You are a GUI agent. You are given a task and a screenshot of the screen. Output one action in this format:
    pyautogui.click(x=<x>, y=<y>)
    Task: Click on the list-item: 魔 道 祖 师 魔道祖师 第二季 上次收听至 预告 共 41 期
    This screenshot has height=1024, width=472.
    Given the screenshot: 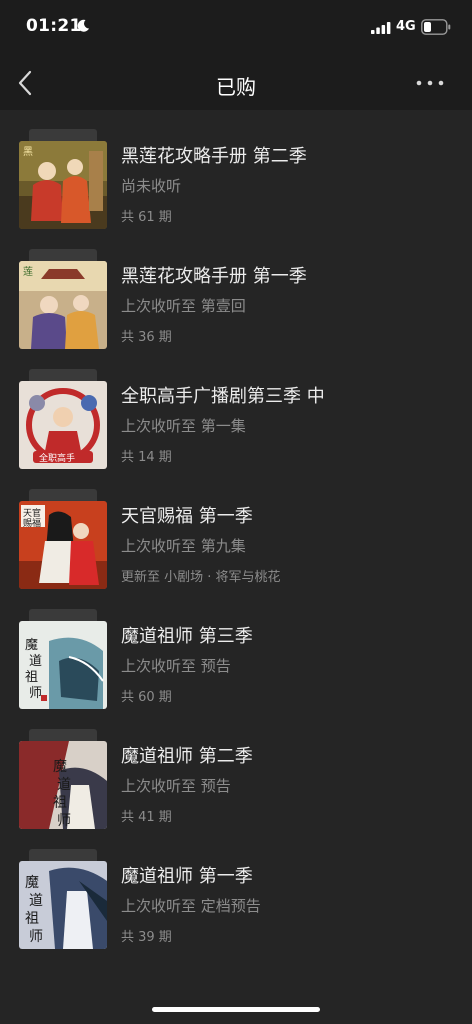 What is the action you would take?
    pyautogui.click(x=236, y=770)
    